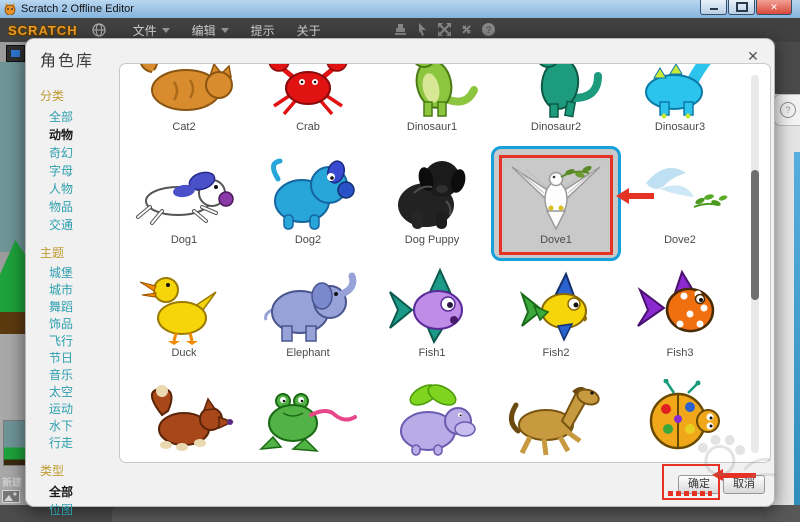  I want to click on sprite-name: Cat2, so click(184, 127).